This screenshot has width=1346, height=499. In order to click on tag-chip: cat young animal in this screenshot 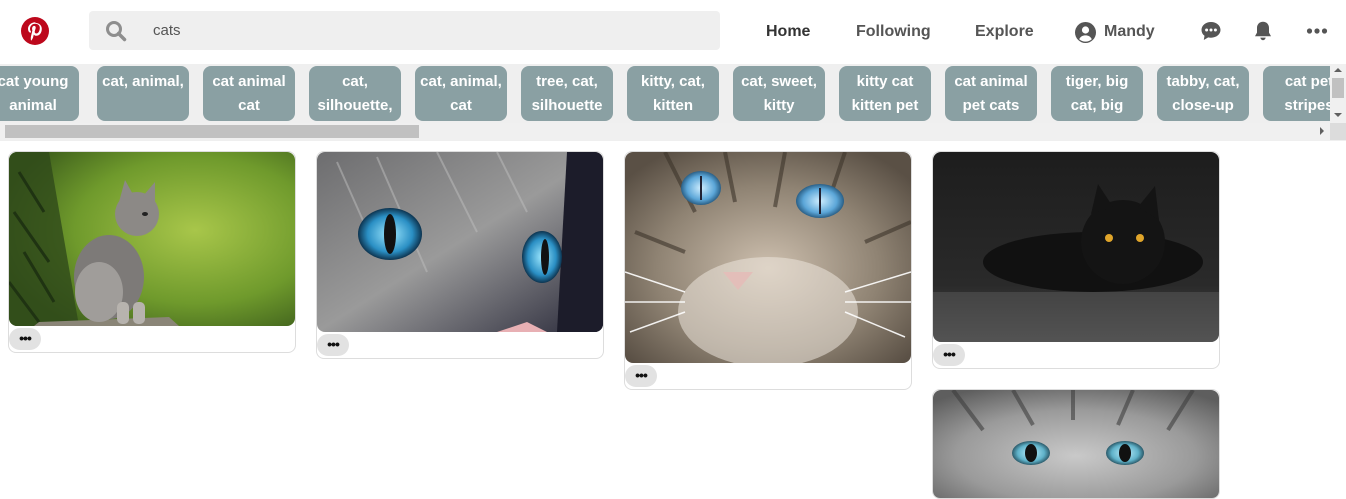, I will do `click(39, 93)`.